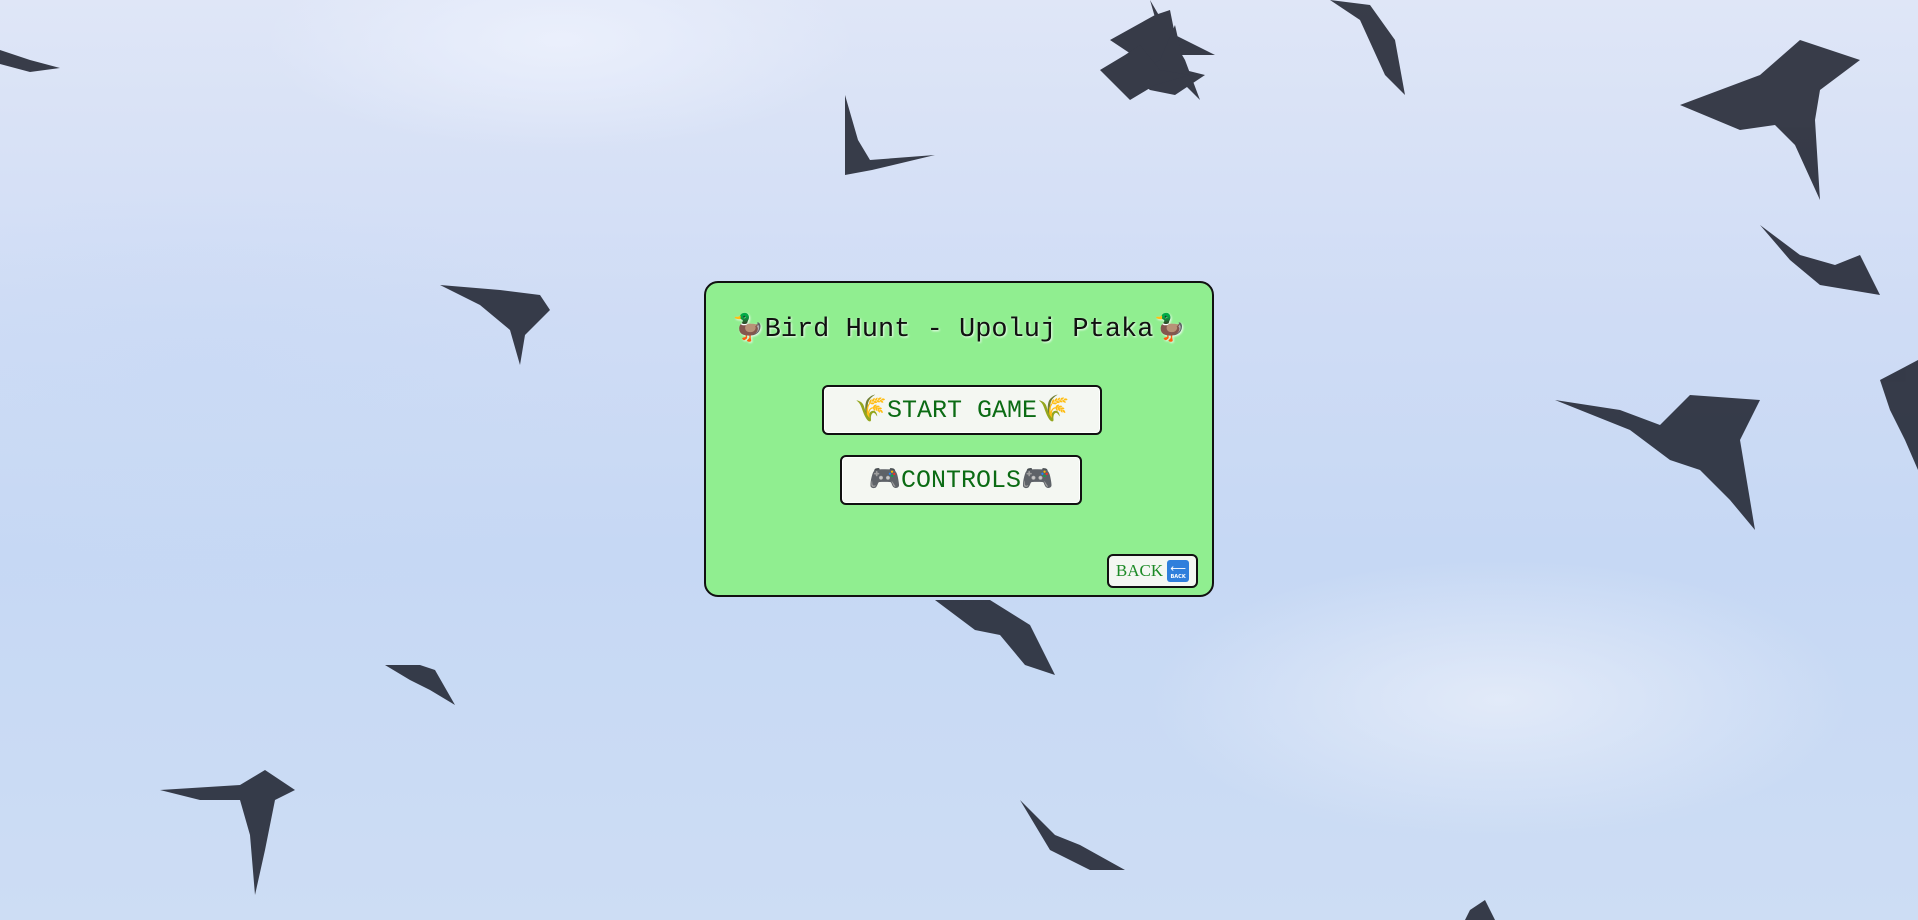  I want to click on start-game-label: START GAME, so click(962, 410).